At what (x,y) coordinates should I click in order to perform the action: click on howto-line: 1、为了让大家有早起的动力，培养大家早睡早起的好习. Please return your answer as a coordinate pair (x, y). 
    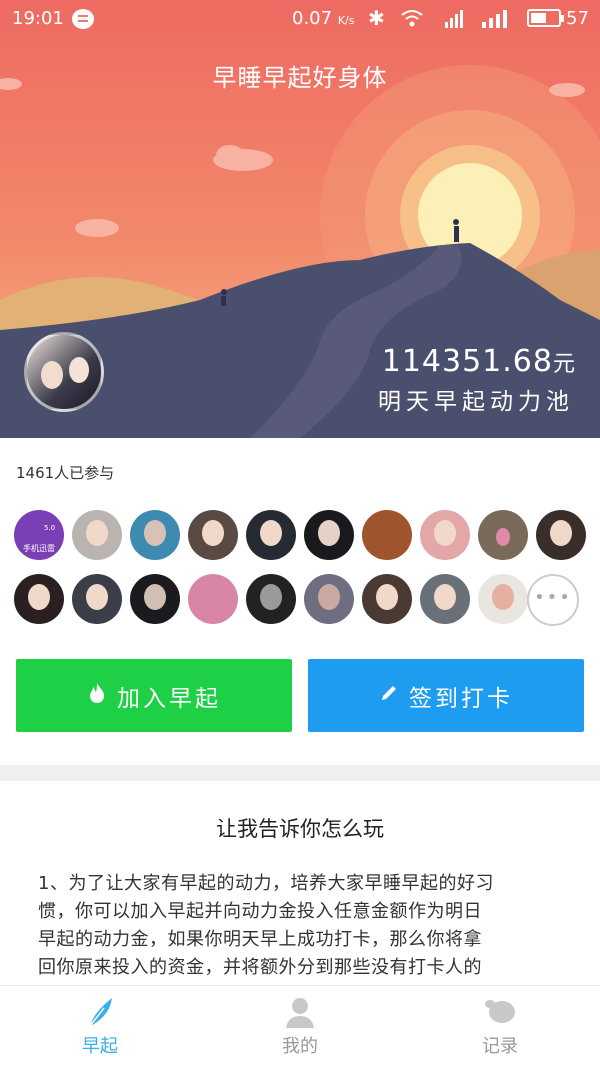
    Looking at the image, I should click on (266, 883).